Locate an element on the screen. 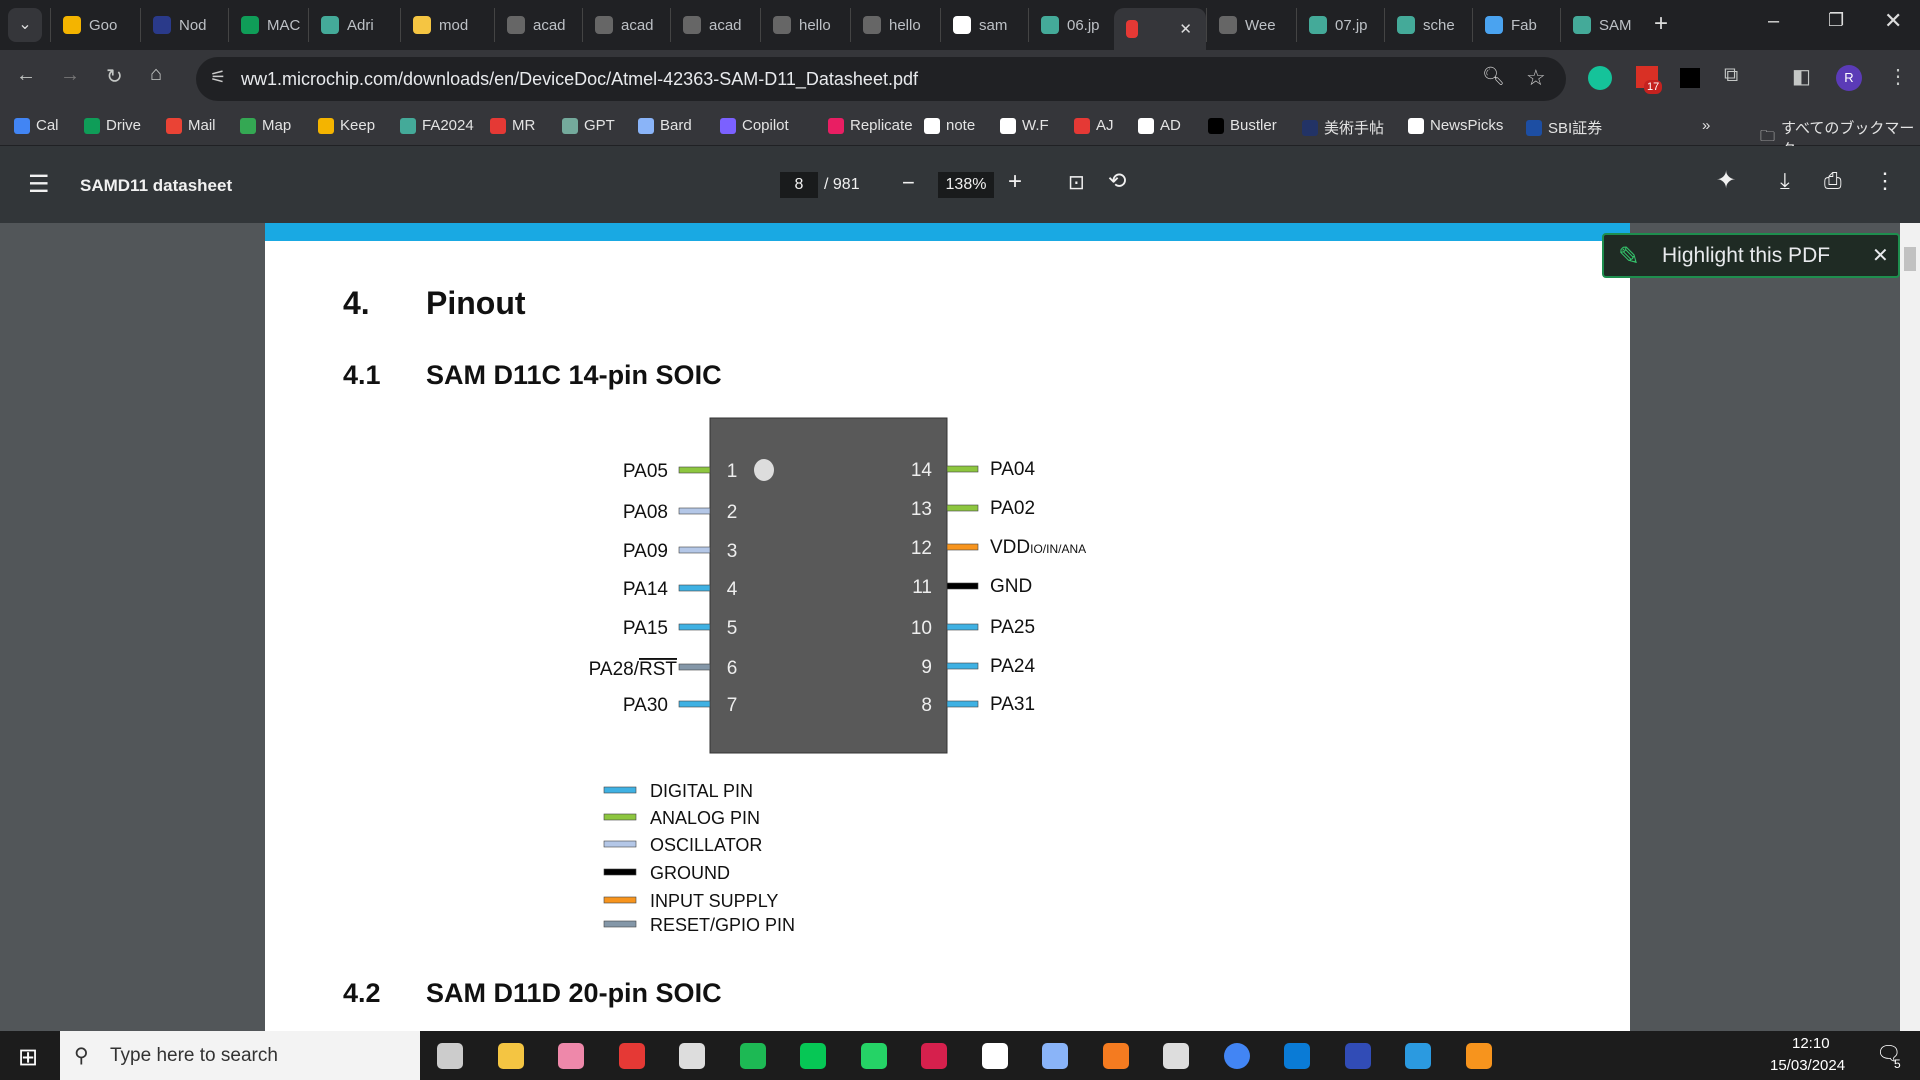 The height and width of the screenshot is (1080, 1920). grammarly-icon is located at coordinates (1600, 78).